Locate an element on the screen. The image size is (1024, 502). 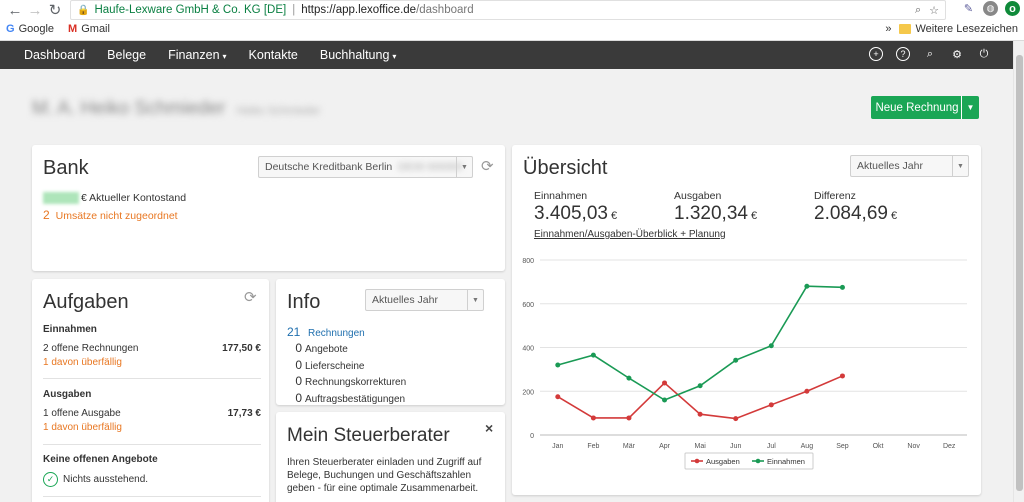
info-count: 21 is located at coordinates (294, 332).